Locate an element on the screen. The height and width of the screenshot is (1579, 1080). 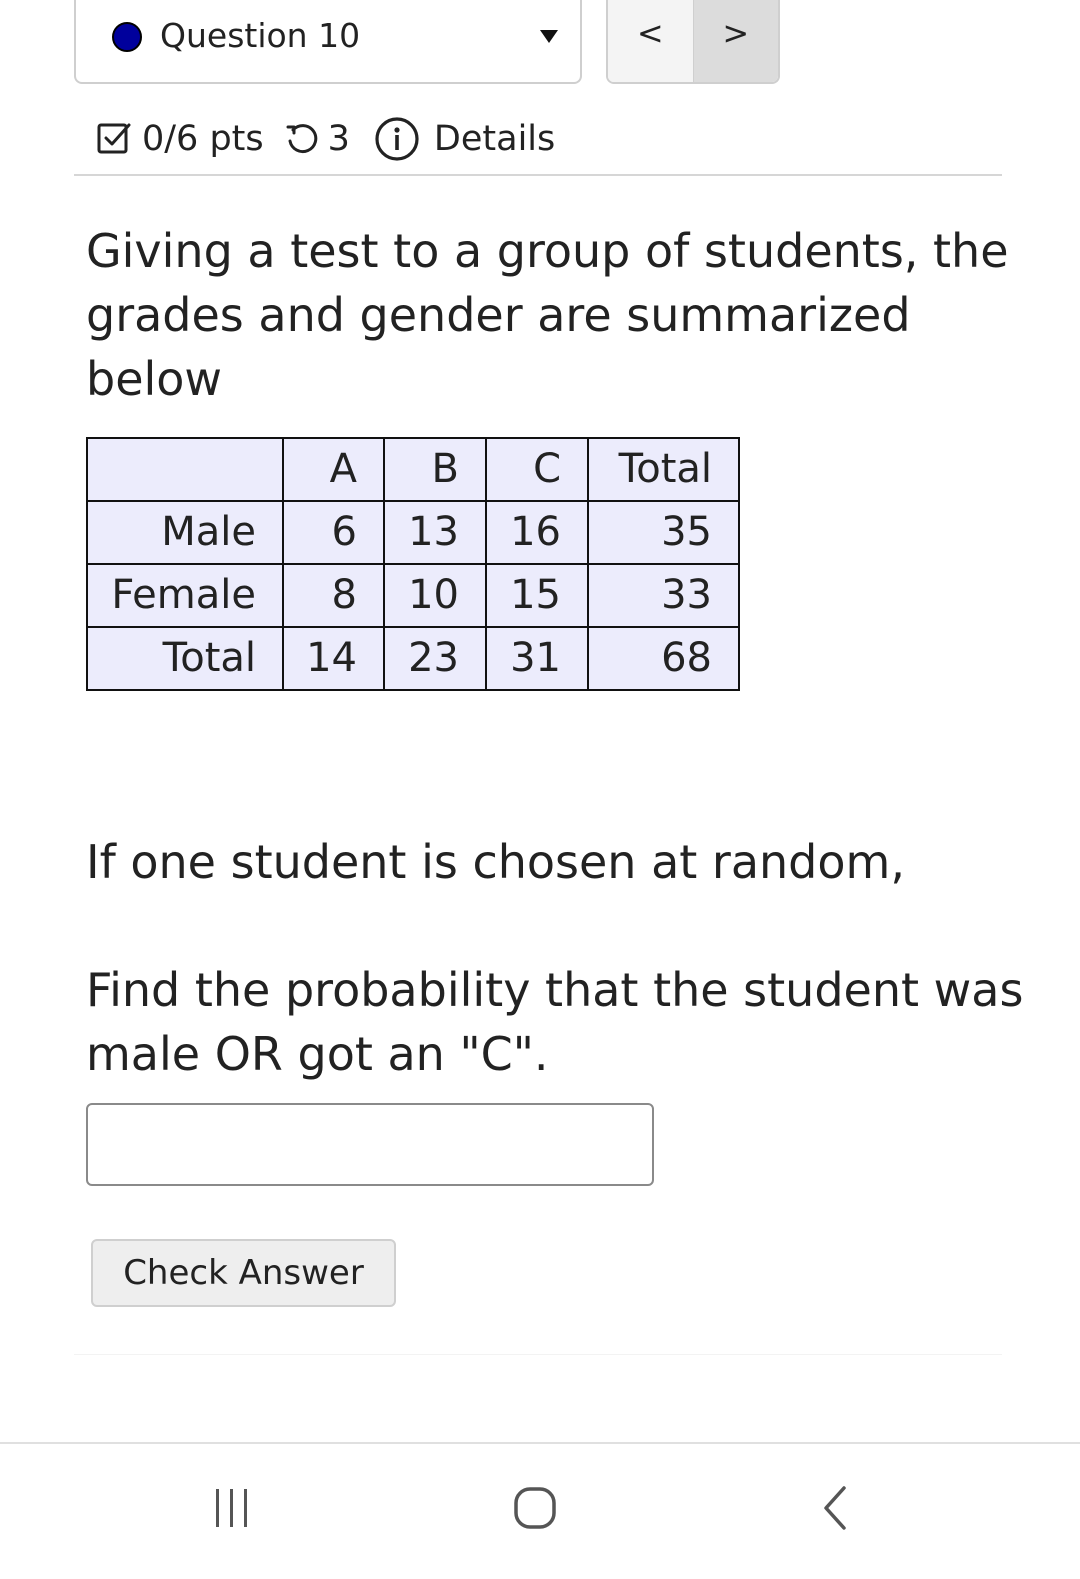
table-row-label: Male is located at coordinates (185, 532).